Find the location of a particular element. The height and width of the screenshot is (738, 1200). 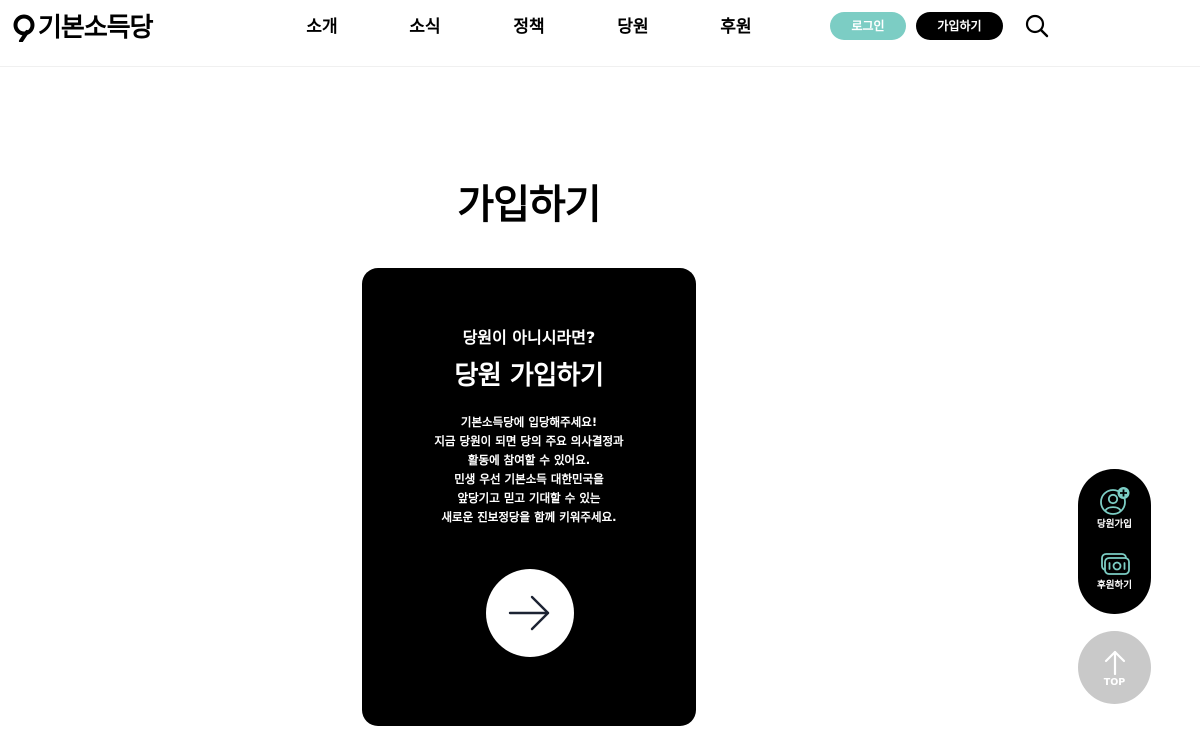

scroll-top-label: TOP is located at coordinates (1114, 682).